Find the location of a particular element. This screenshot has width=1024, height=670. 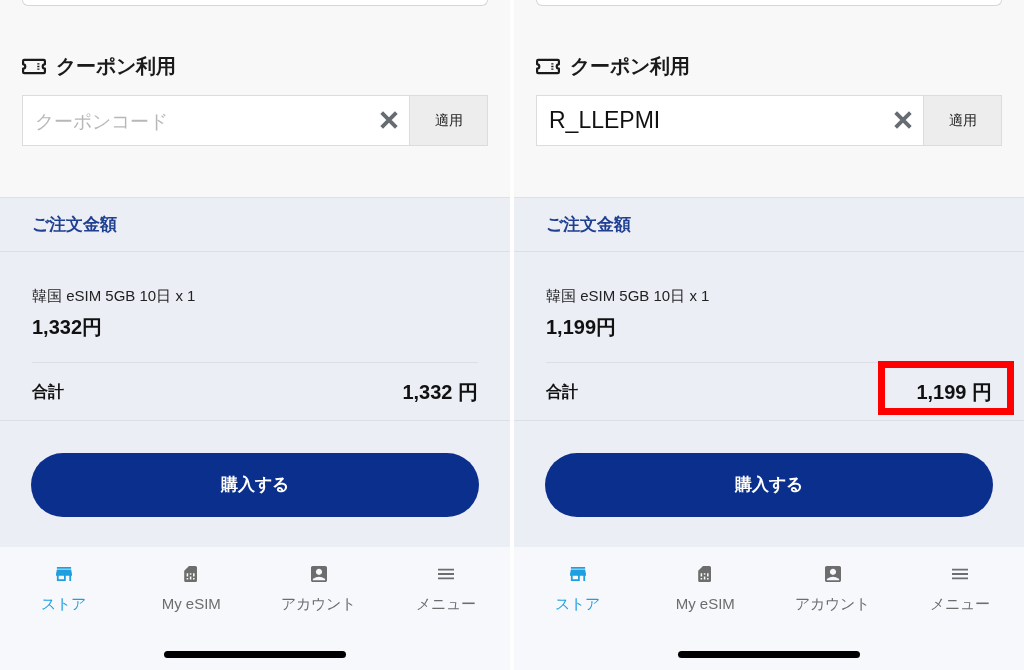

item-price: 1,199円 is located at coordinates (582, 327).